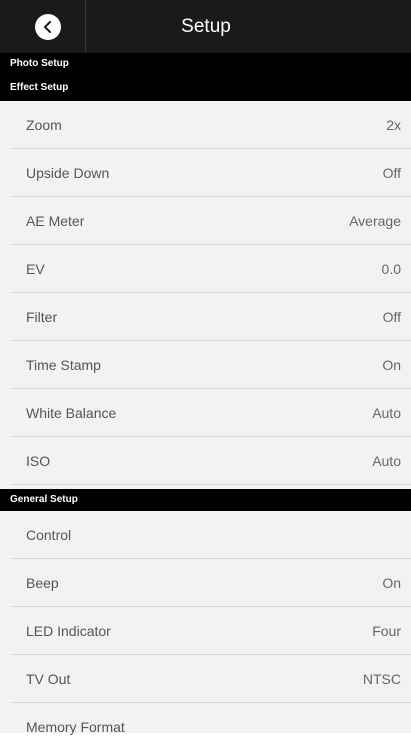  I want to click on setting-label: Beep, so click(42, 583).